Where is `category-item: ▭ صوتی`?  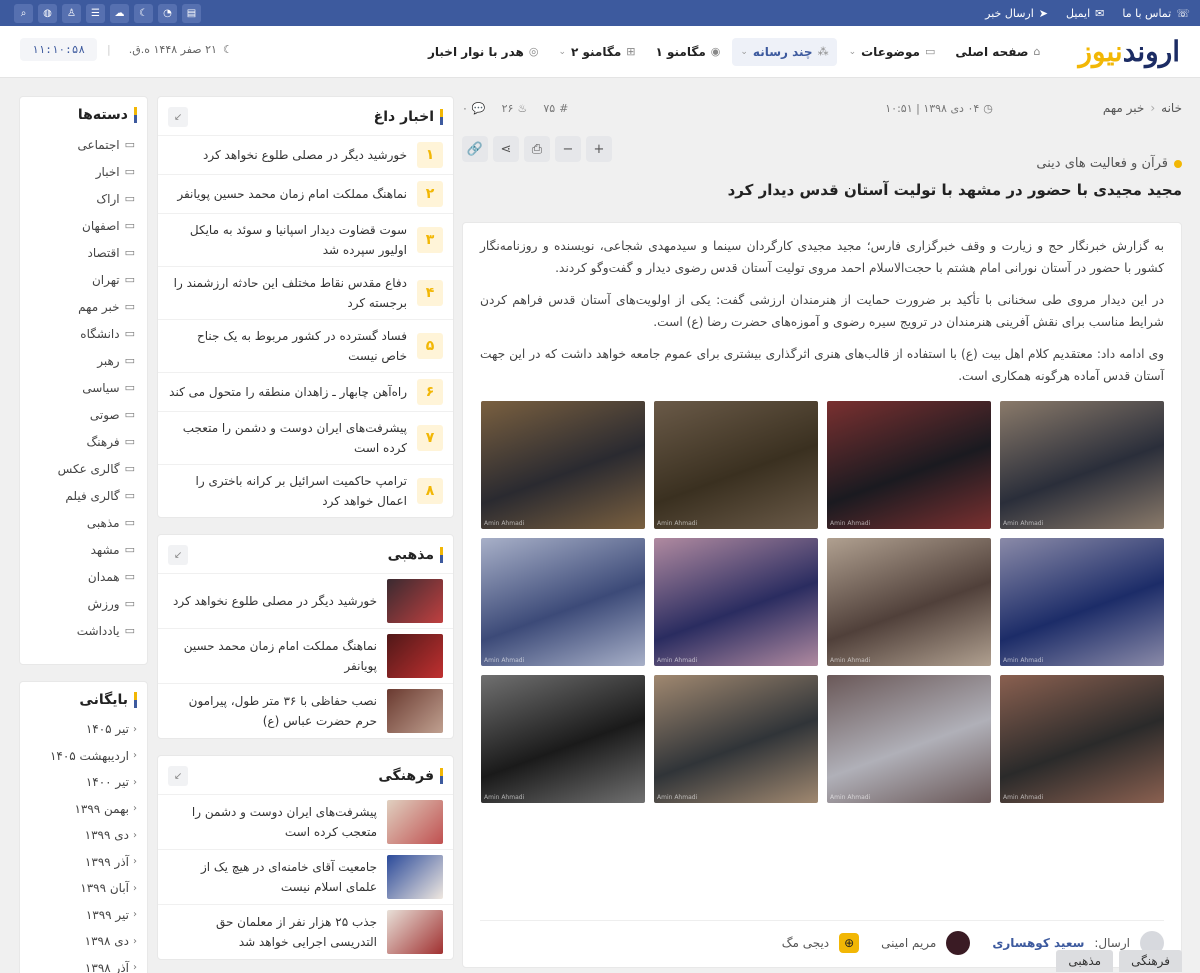
category-item: ▭ صوتی is located at coordinates (83, 414).